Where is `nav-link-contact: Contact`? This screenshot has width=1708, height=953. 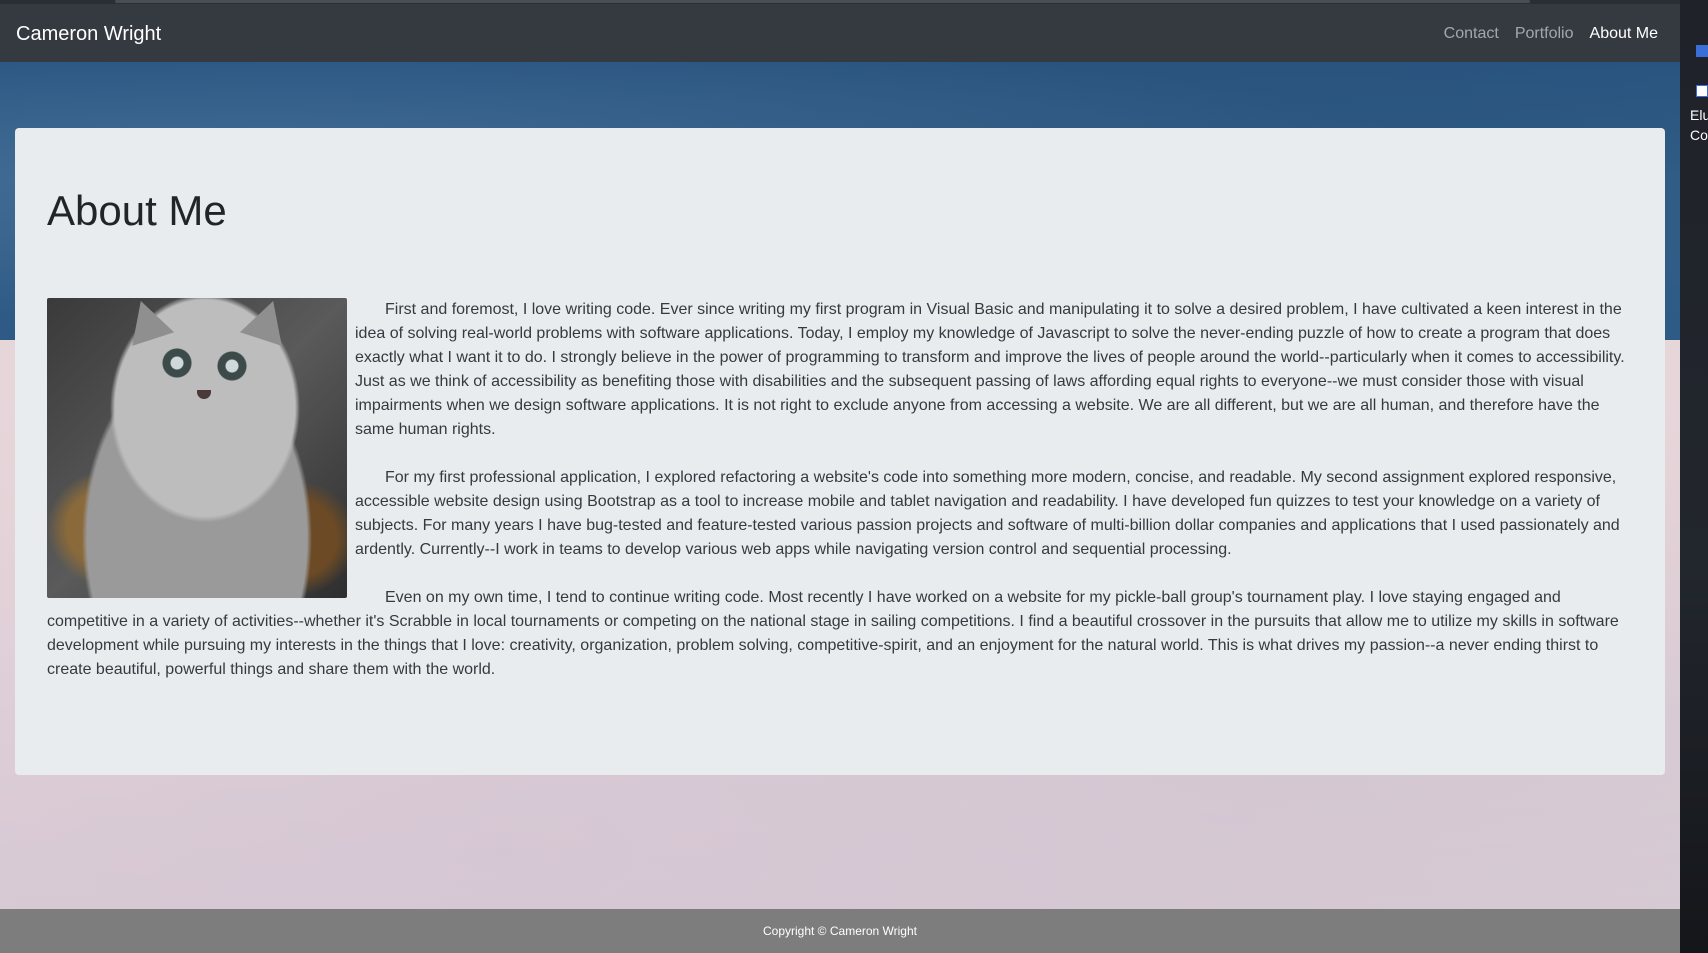 nav-link-contact: Contact is located at coordinates (1471, 34).